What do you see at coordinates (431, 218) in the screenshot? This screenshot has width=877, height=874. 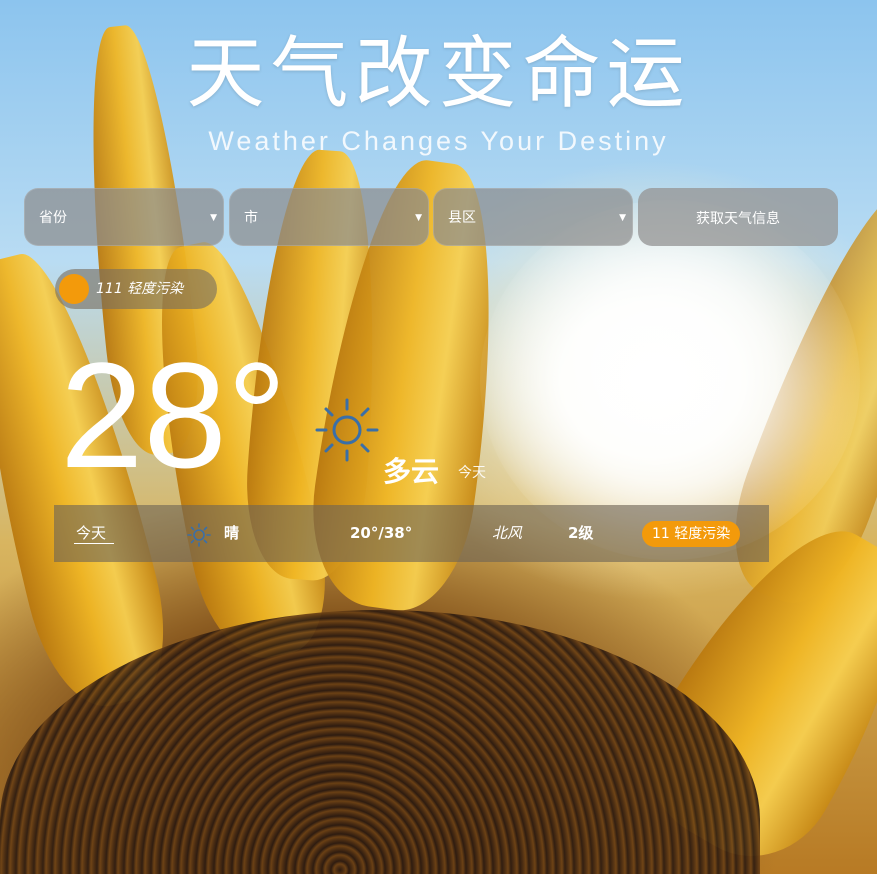 I see `location-selectors: 省份 ▼ 市 ▼ 县区 ▼ 获取天气信息` at bounding box center [431, 218].